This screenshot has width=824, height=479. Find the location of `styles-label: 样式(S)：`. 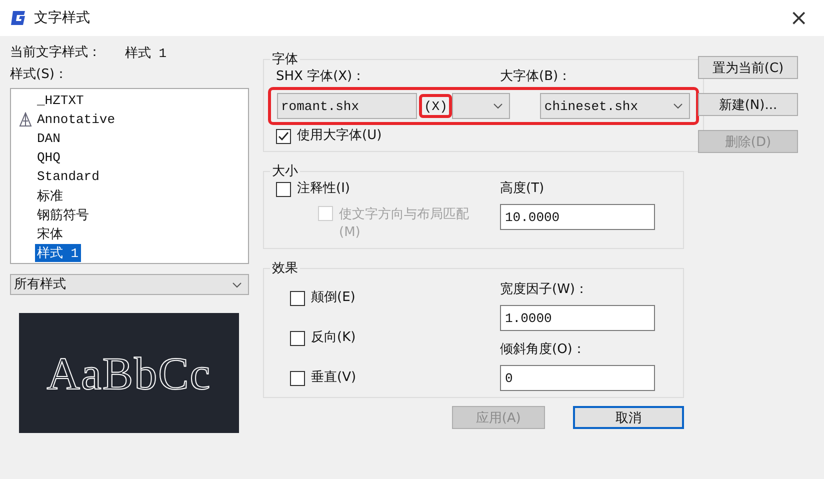

styles-label: 样式(S)： is located at coordinates (39, 75).